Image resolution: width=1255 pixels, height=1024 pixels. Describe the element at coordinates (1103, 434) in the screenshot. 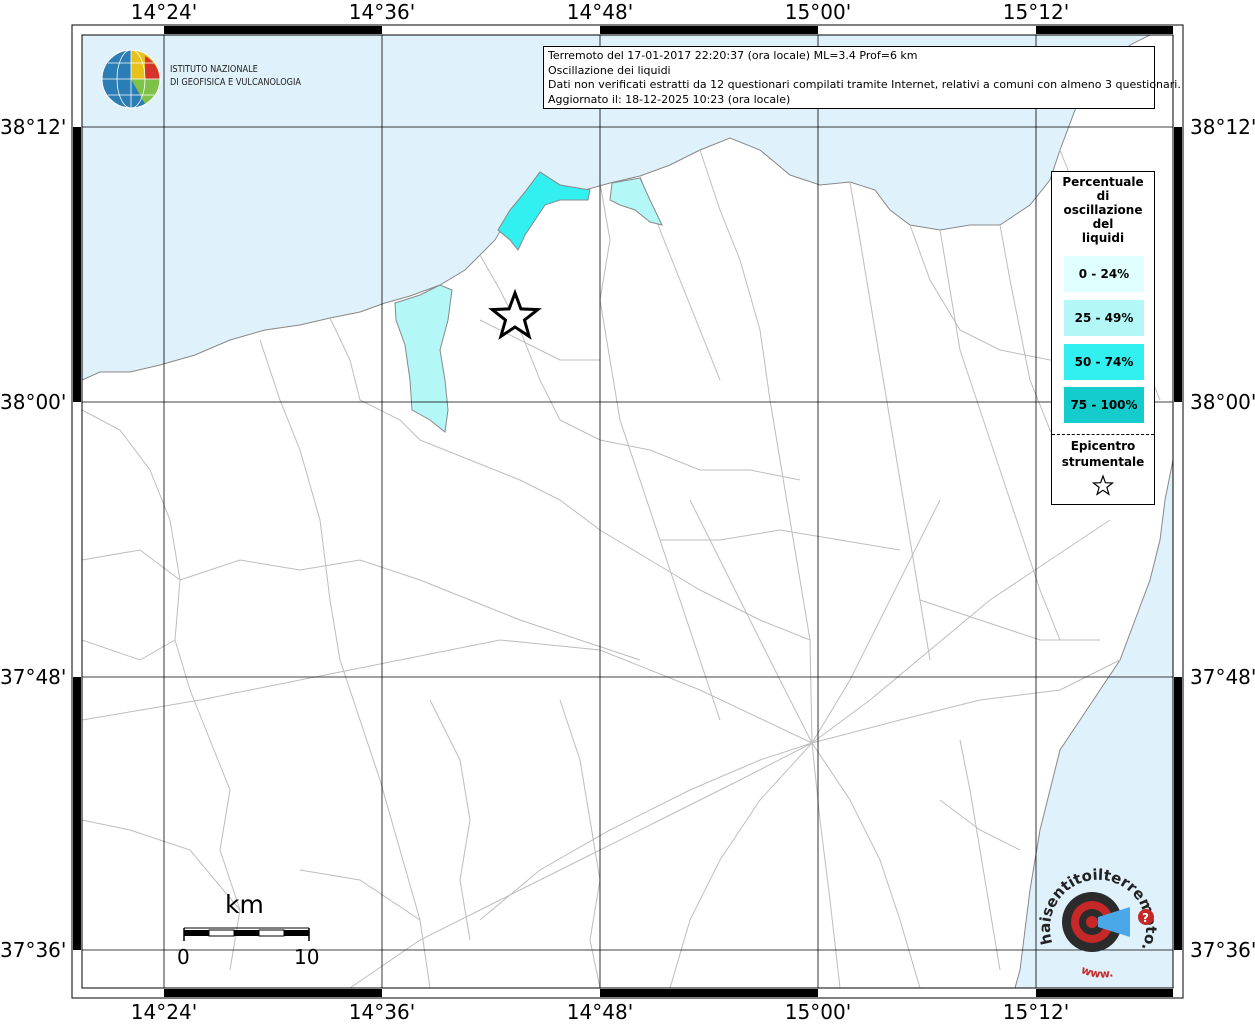

I see `legend-separator` at that location.